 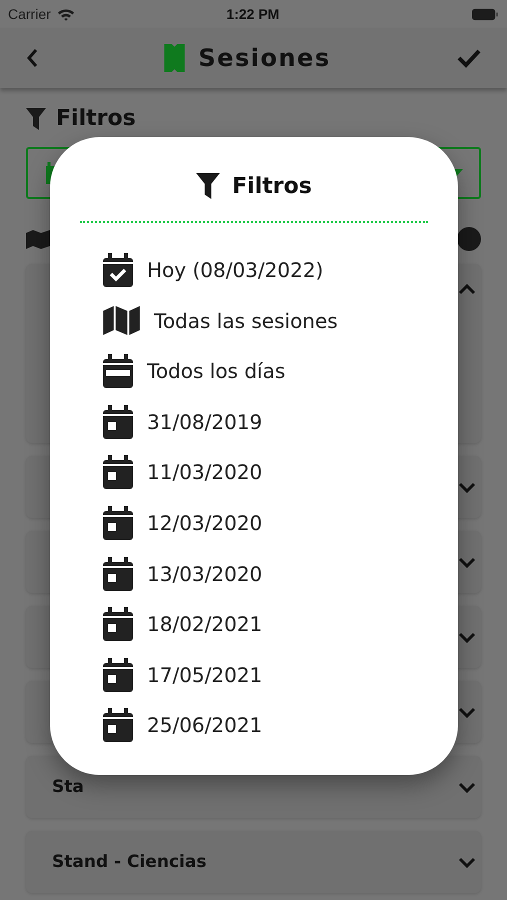 What do you see at coordinates (121, 321) in the screenshot?
I see `map-icon` at bounding box center [121, 321].